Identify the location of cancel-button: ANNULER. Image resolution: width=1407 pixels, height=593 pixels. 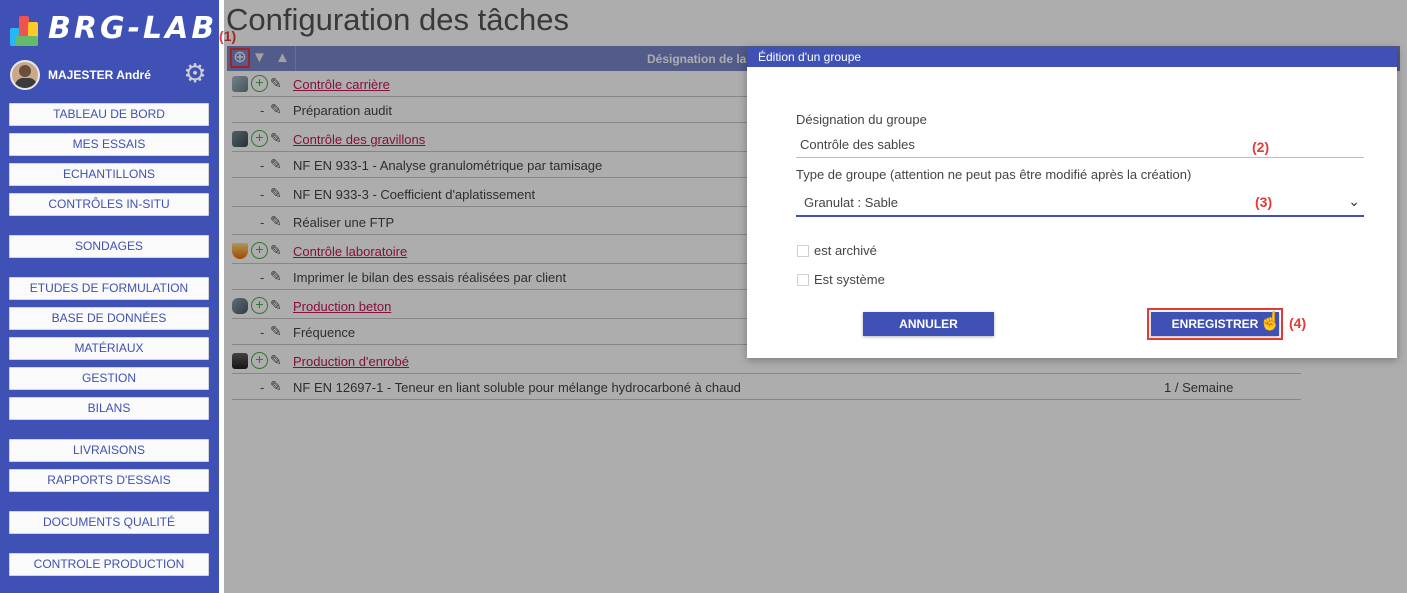
(928, 324).